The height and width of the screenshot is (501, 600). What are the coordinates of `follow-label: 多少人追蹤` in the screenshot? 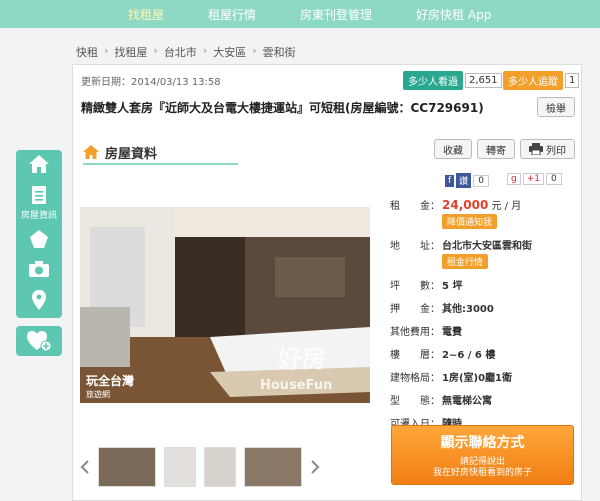 It's located at (533, 80).